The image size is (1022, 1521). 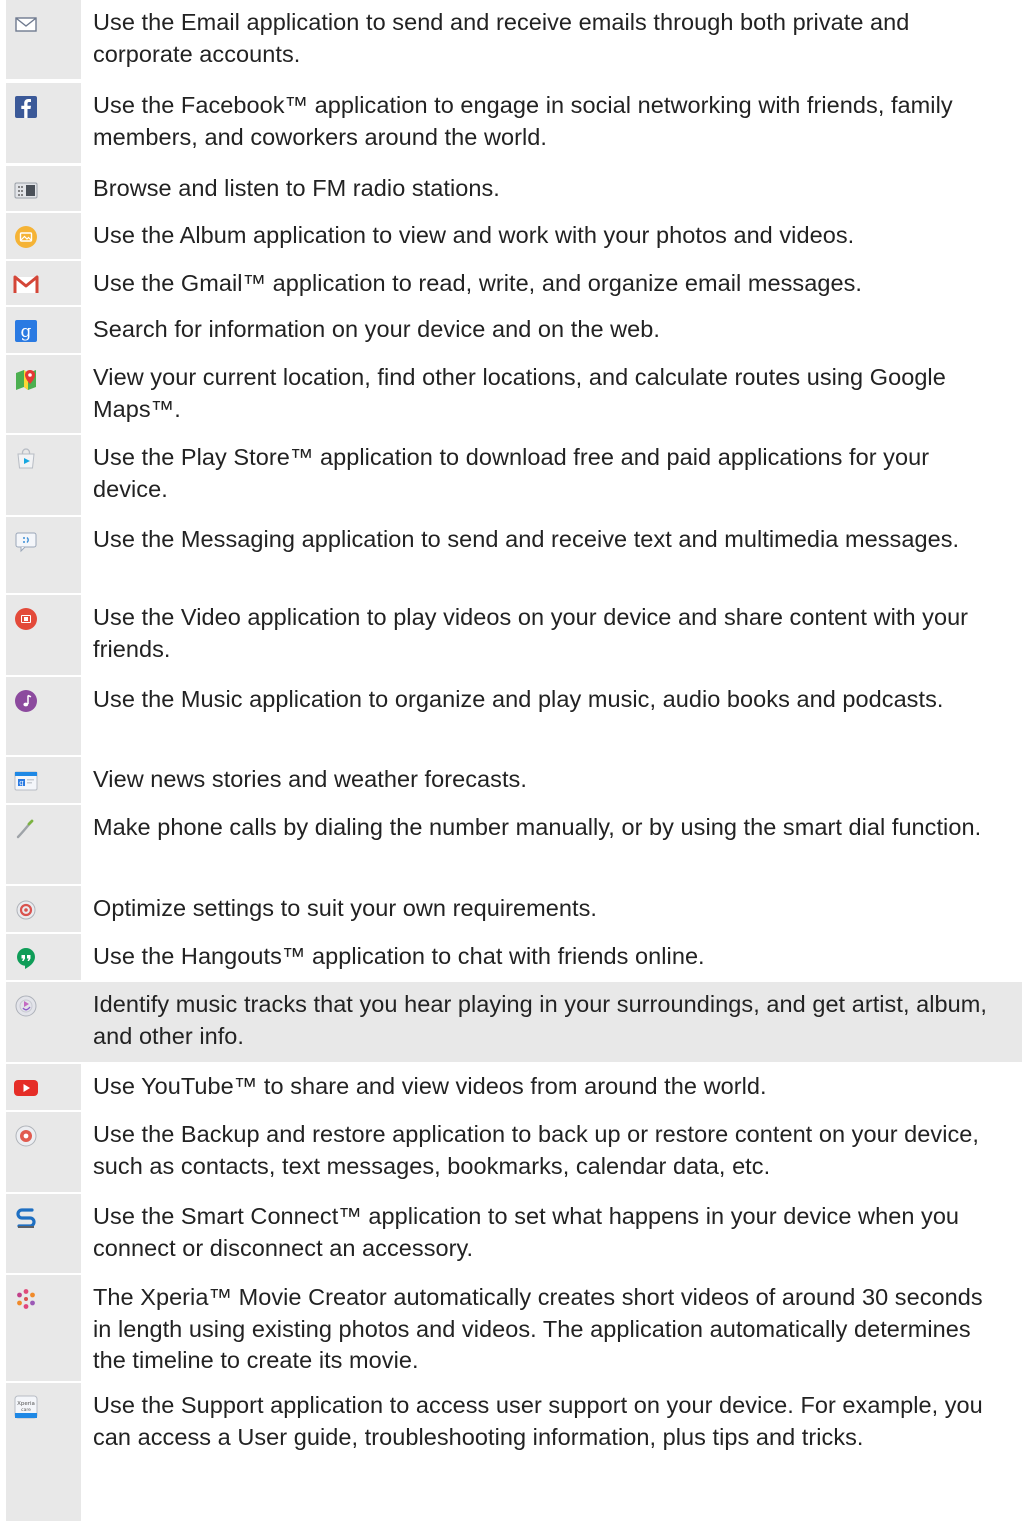 I want to click on fm-radio-icon, so click(x=26, y=190).